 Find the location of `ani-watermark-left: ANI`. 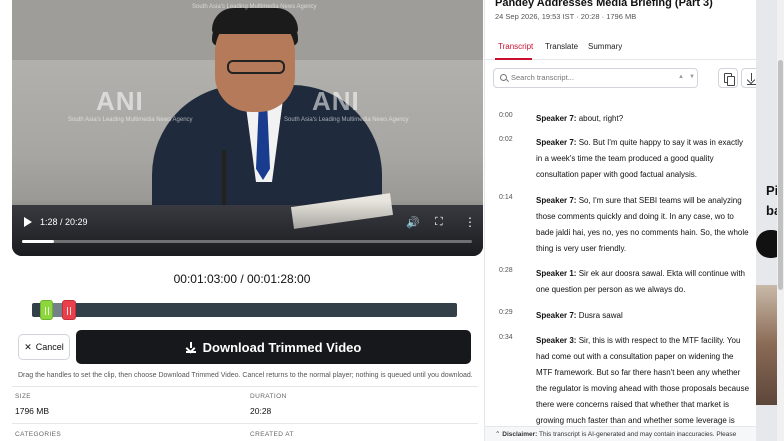

ani-watermark-left: ANI is located at coordinates (120, 101).